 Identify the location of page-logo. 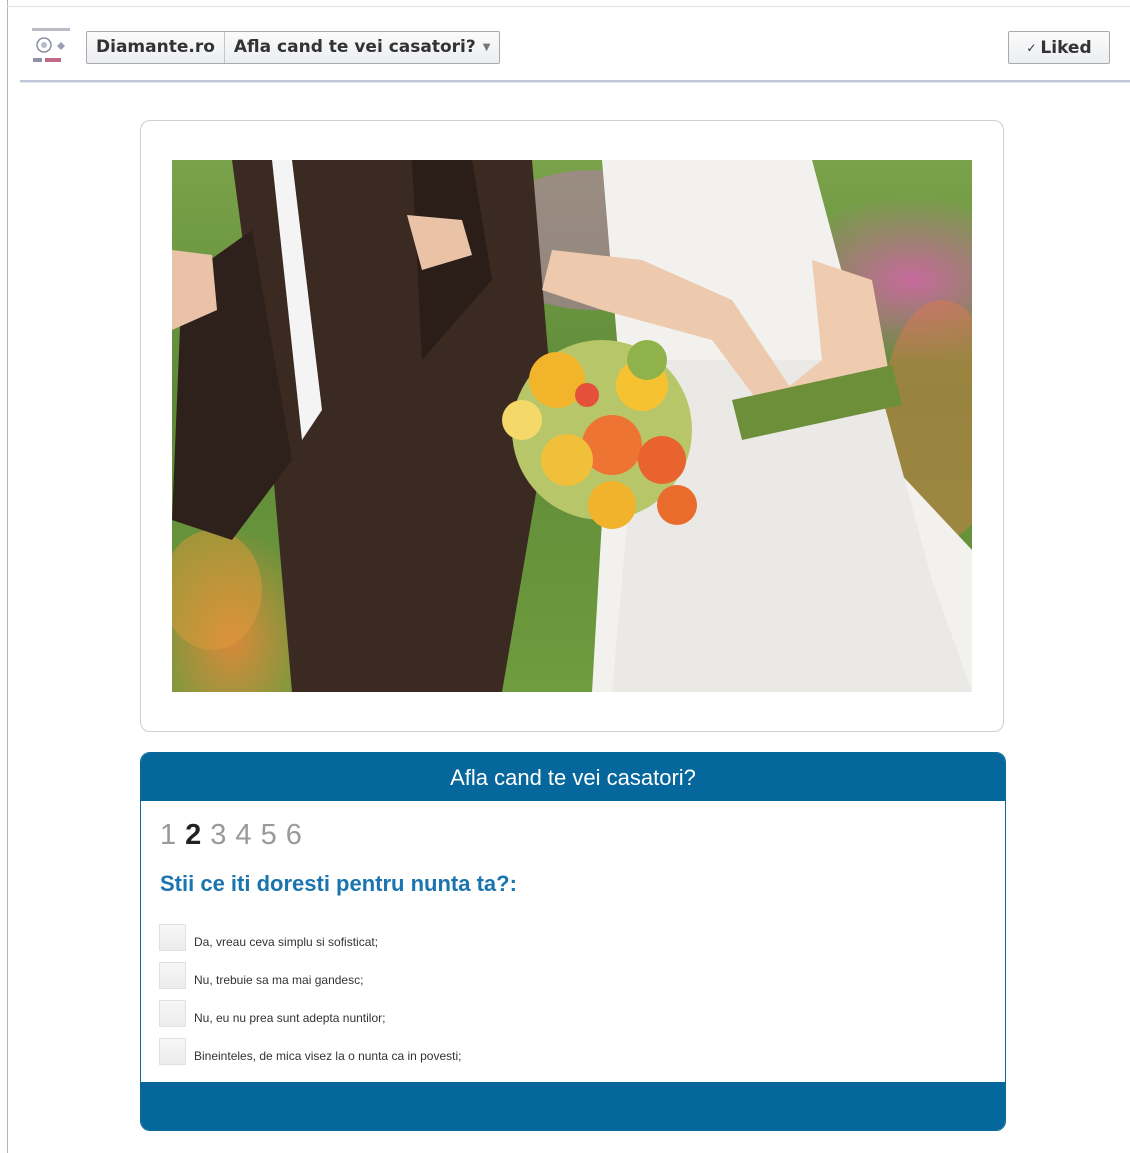
(52, 47).